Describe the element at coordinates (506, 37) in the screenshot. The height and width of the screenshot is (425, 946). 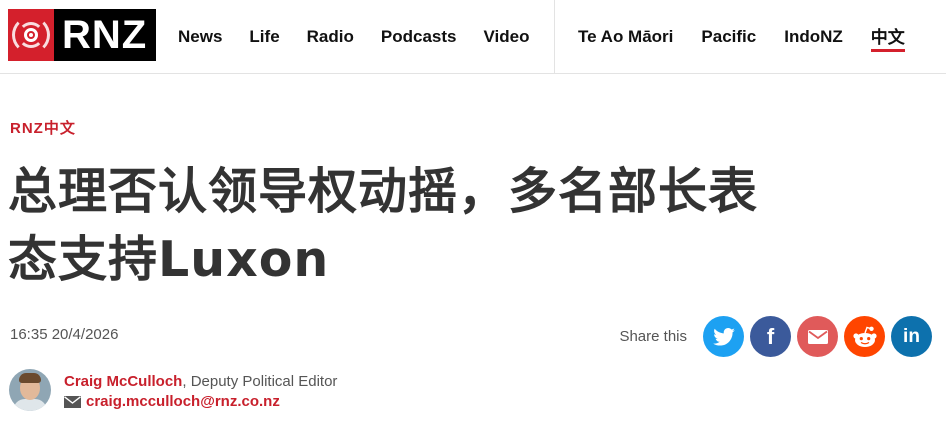
I see `nav-item-video: Video` at that location.